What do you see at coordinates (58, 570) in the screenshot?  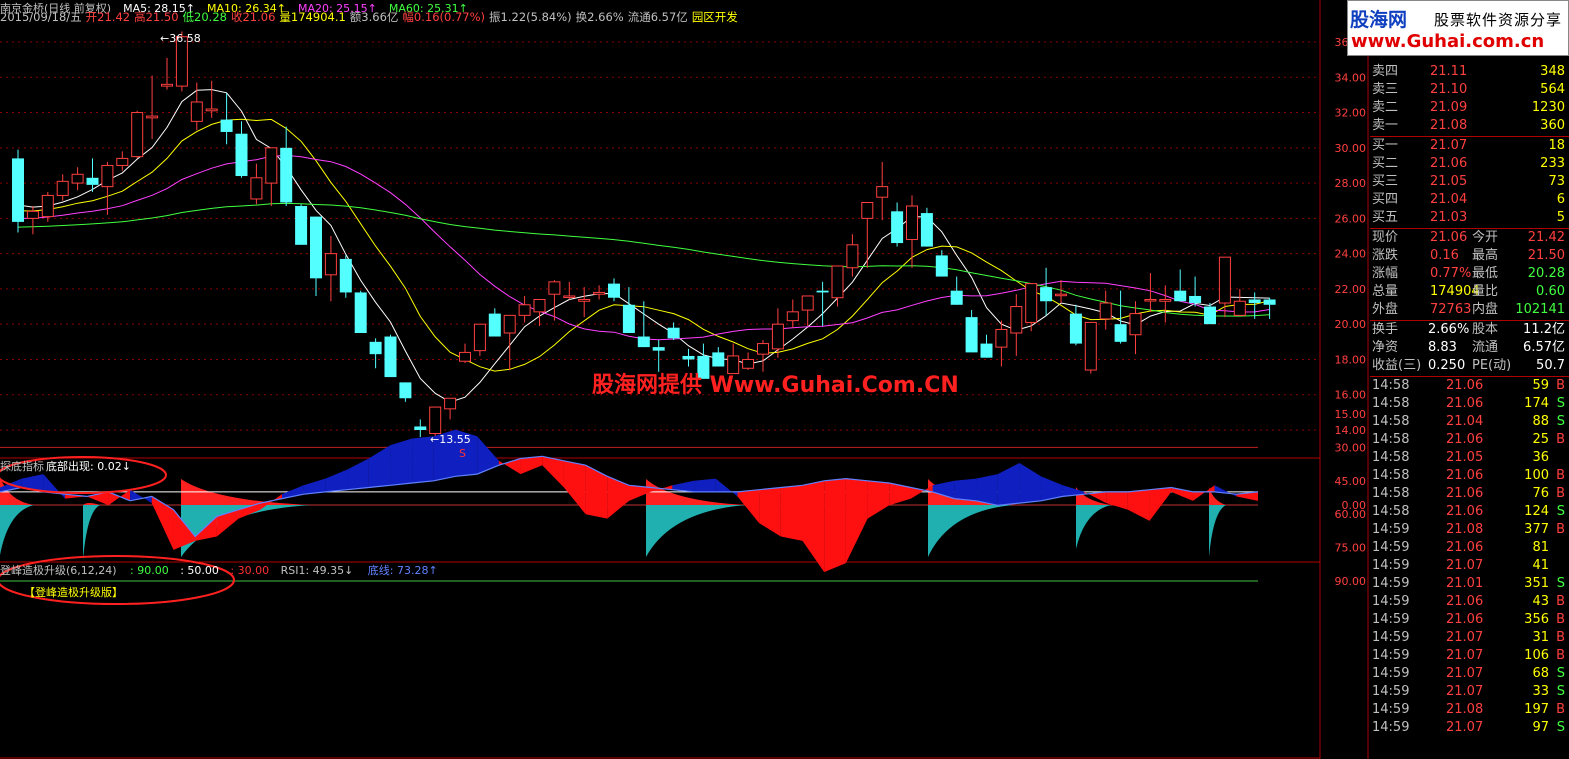 I see `indicator2-title: 登峰造极升级(6,12,24)` at bounding box center [58, 570].